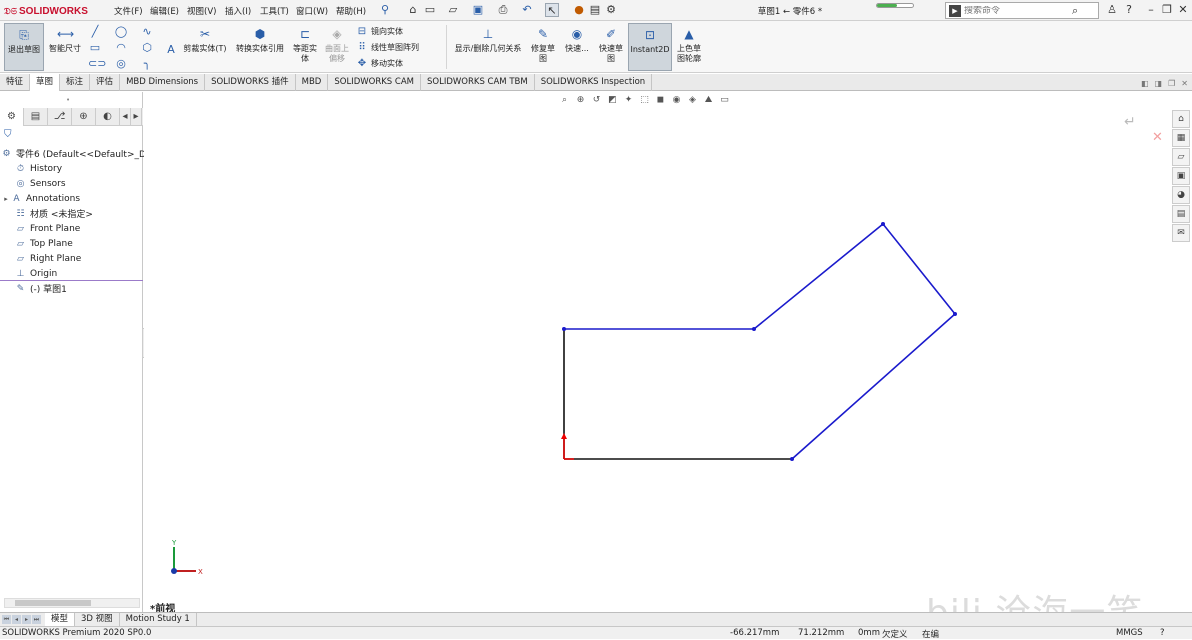 The height and width of the screenshot is (640, 1192). What do you see at coordinates (1181, 214) in the screenshot?
I see `custom-properties-icon: ▤` at bounding box center [1181, 214].